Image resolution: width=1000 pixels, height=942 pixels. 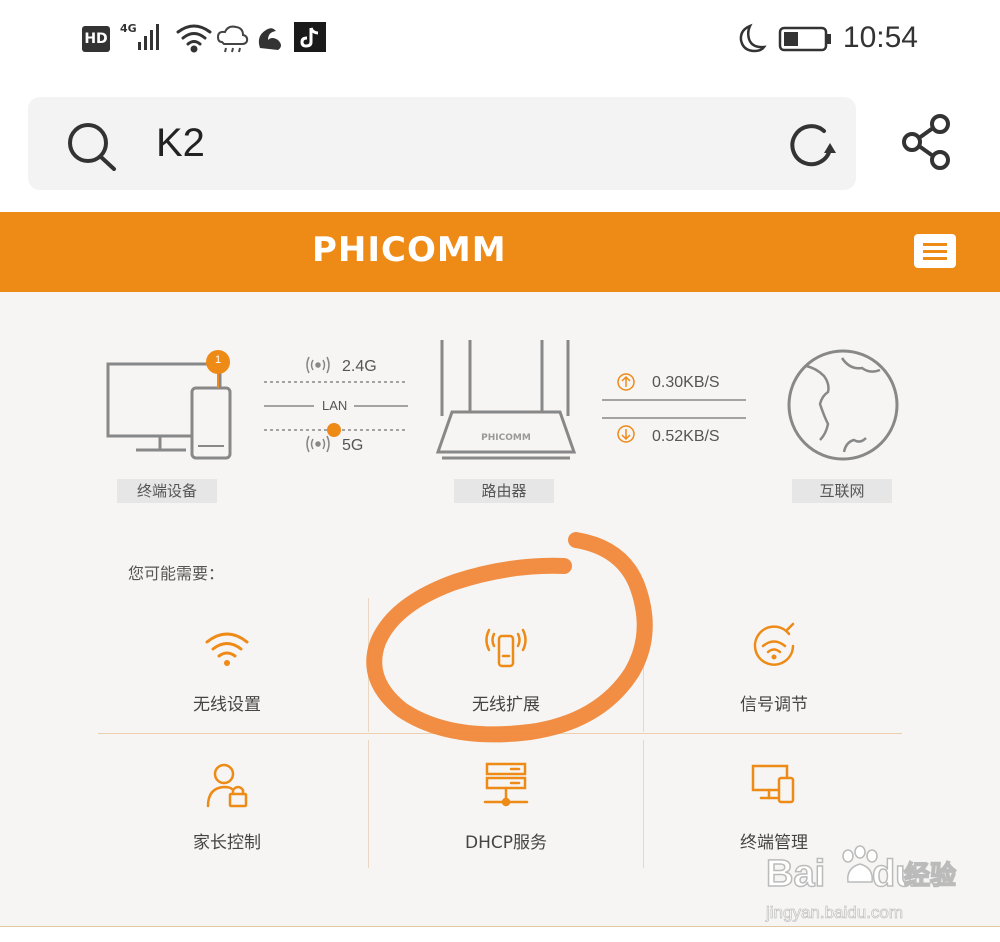 What do you see at coordinates (880, 37) in the screenshot?
I see `clock: 10:54` at bounding box center [880, 37].